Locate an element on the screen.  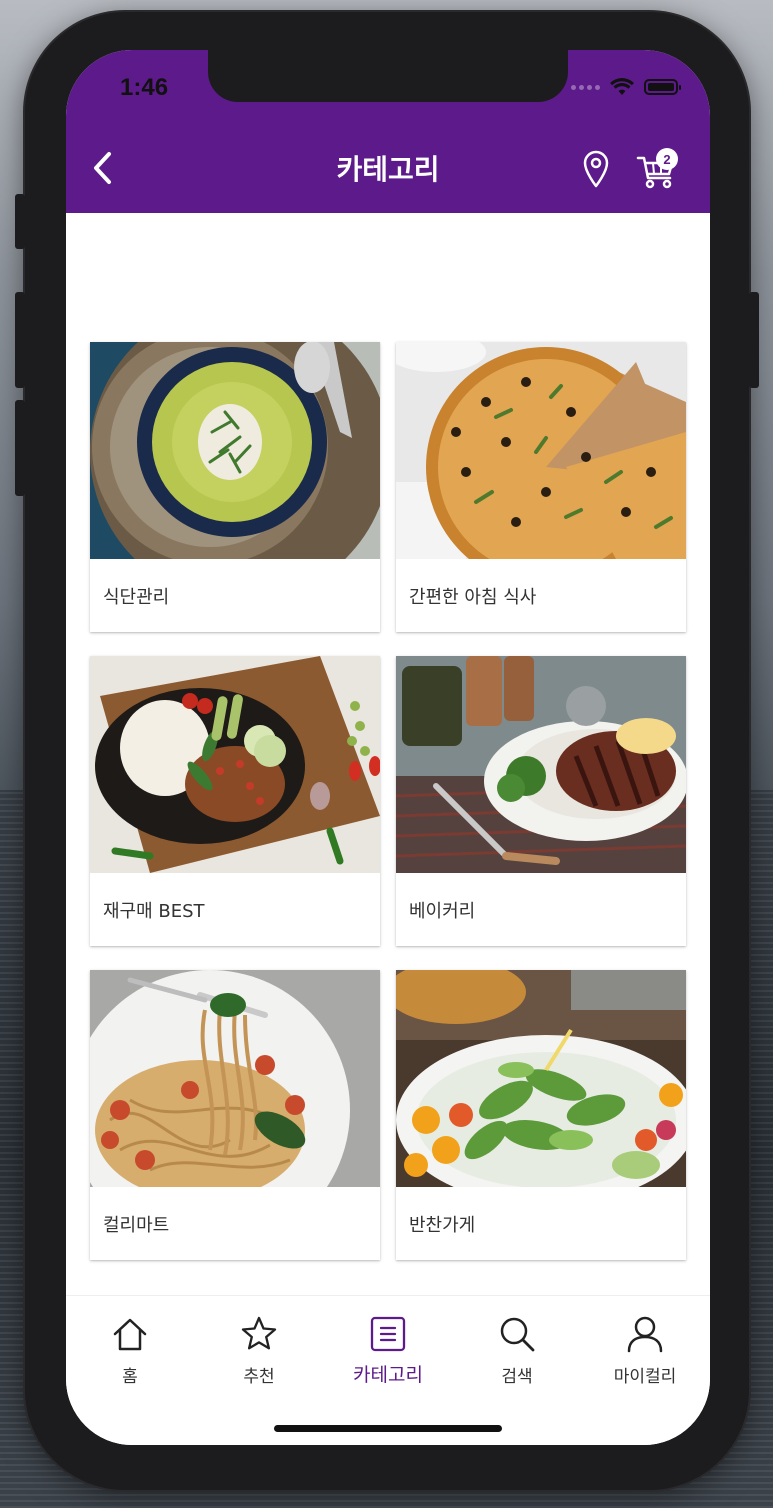
volume-down-button is located at coordinates (20, 448).